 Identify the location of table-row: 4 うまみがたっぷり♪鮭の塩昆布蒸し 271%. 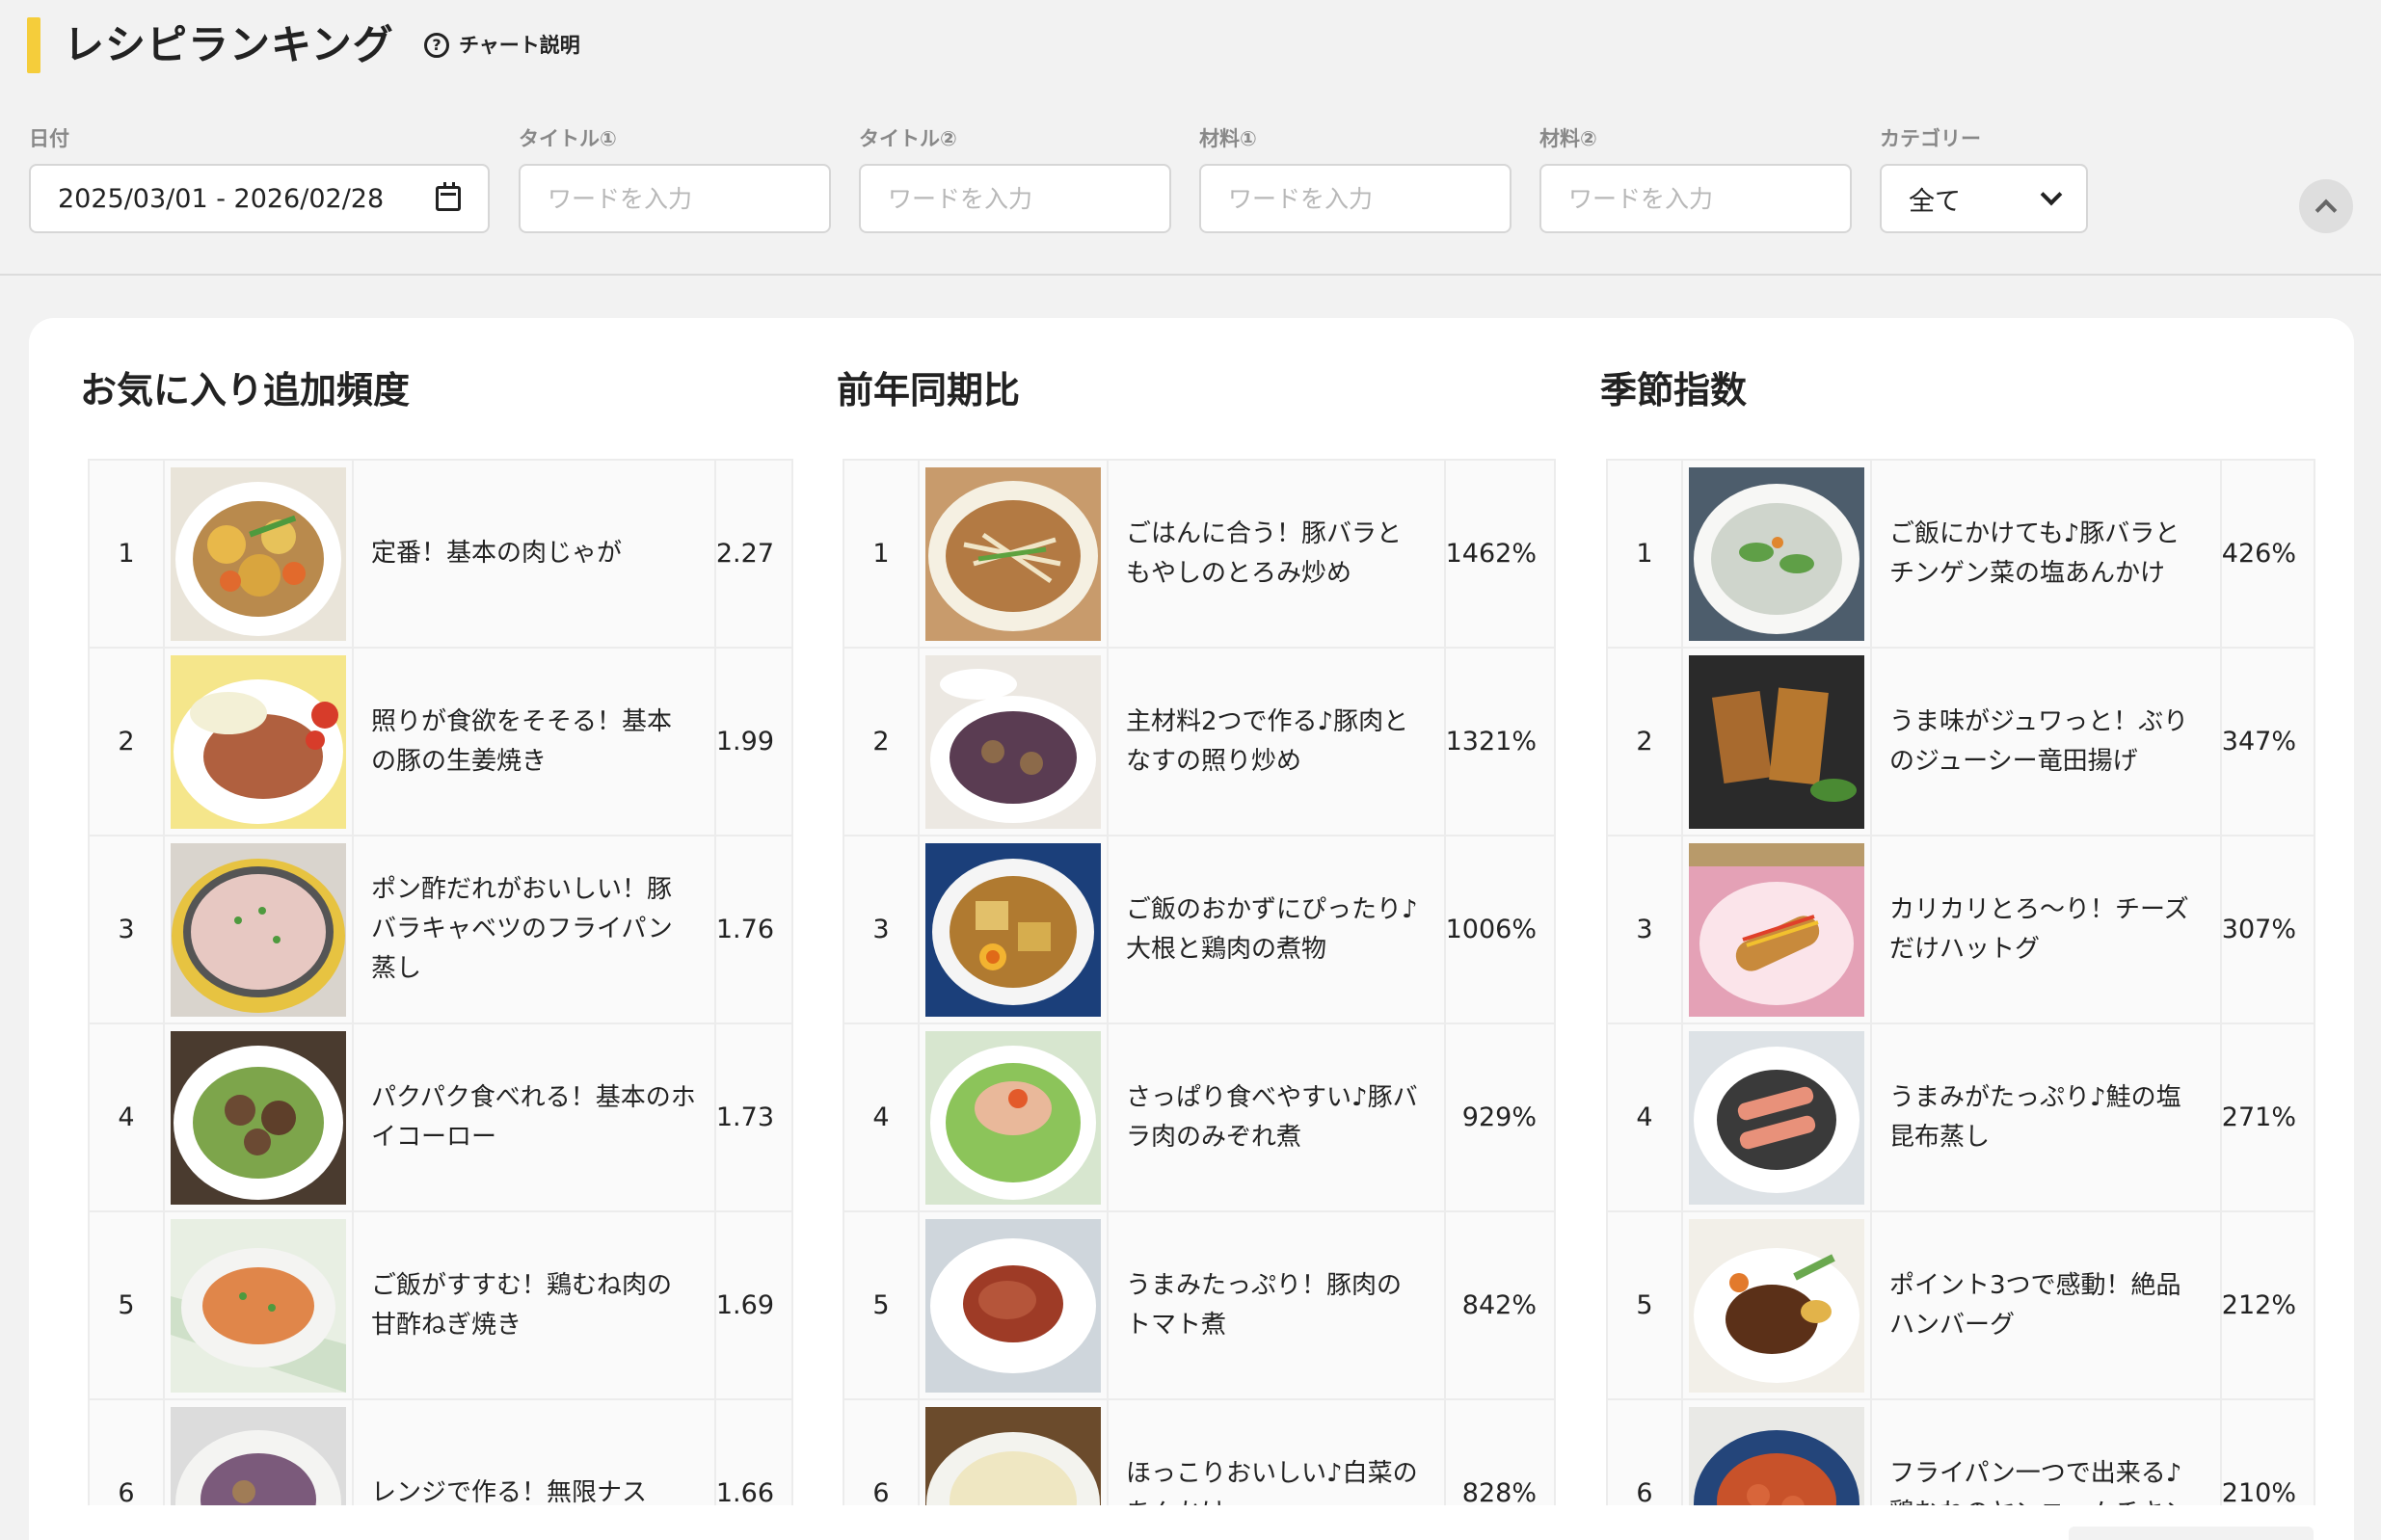
(1961, 1117).